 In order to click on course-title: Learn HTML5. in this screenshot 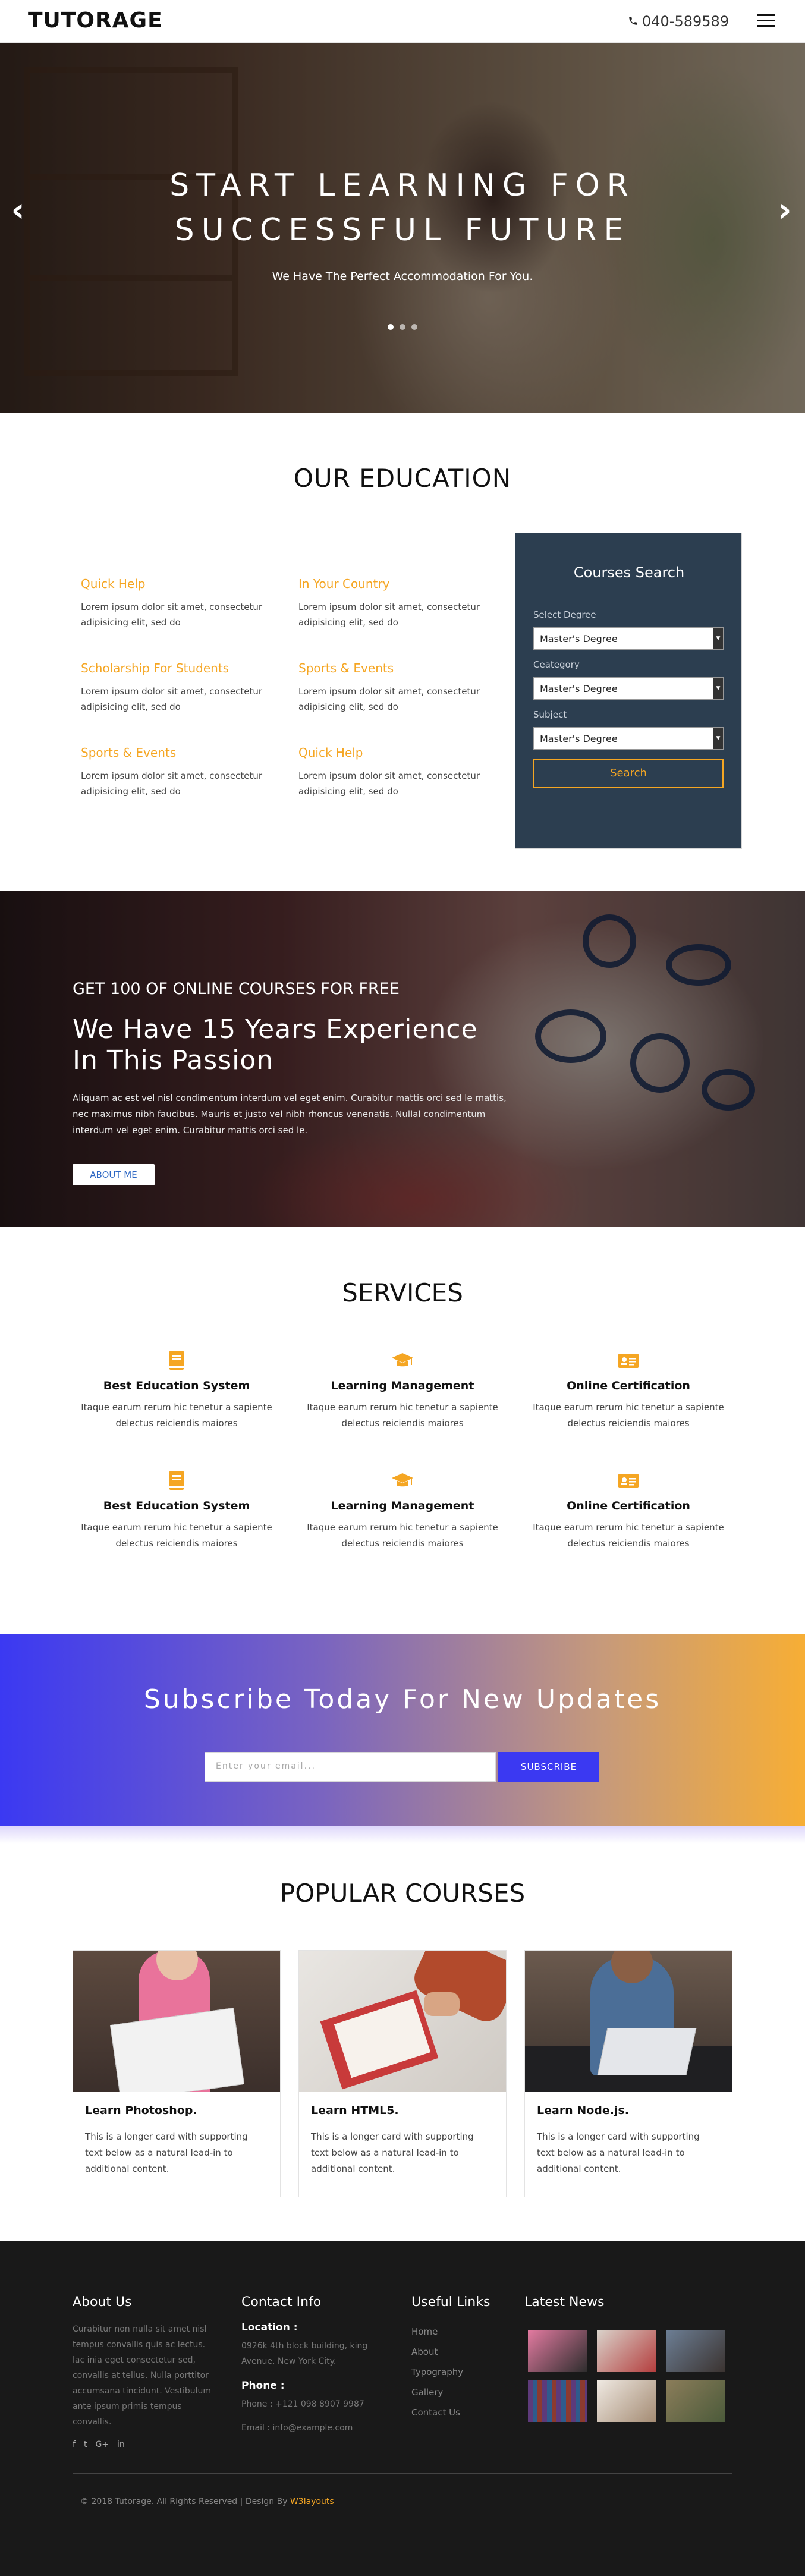, I will do `click(355, 2110)`.